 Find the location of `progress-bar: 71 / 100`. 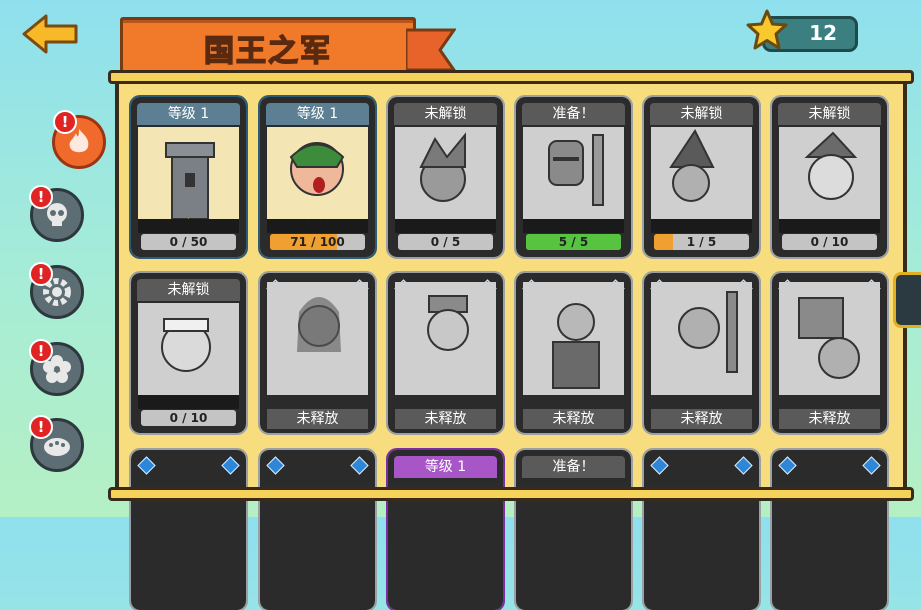

progress-bar: 71 / 100 is located at coordinates (317, 242).